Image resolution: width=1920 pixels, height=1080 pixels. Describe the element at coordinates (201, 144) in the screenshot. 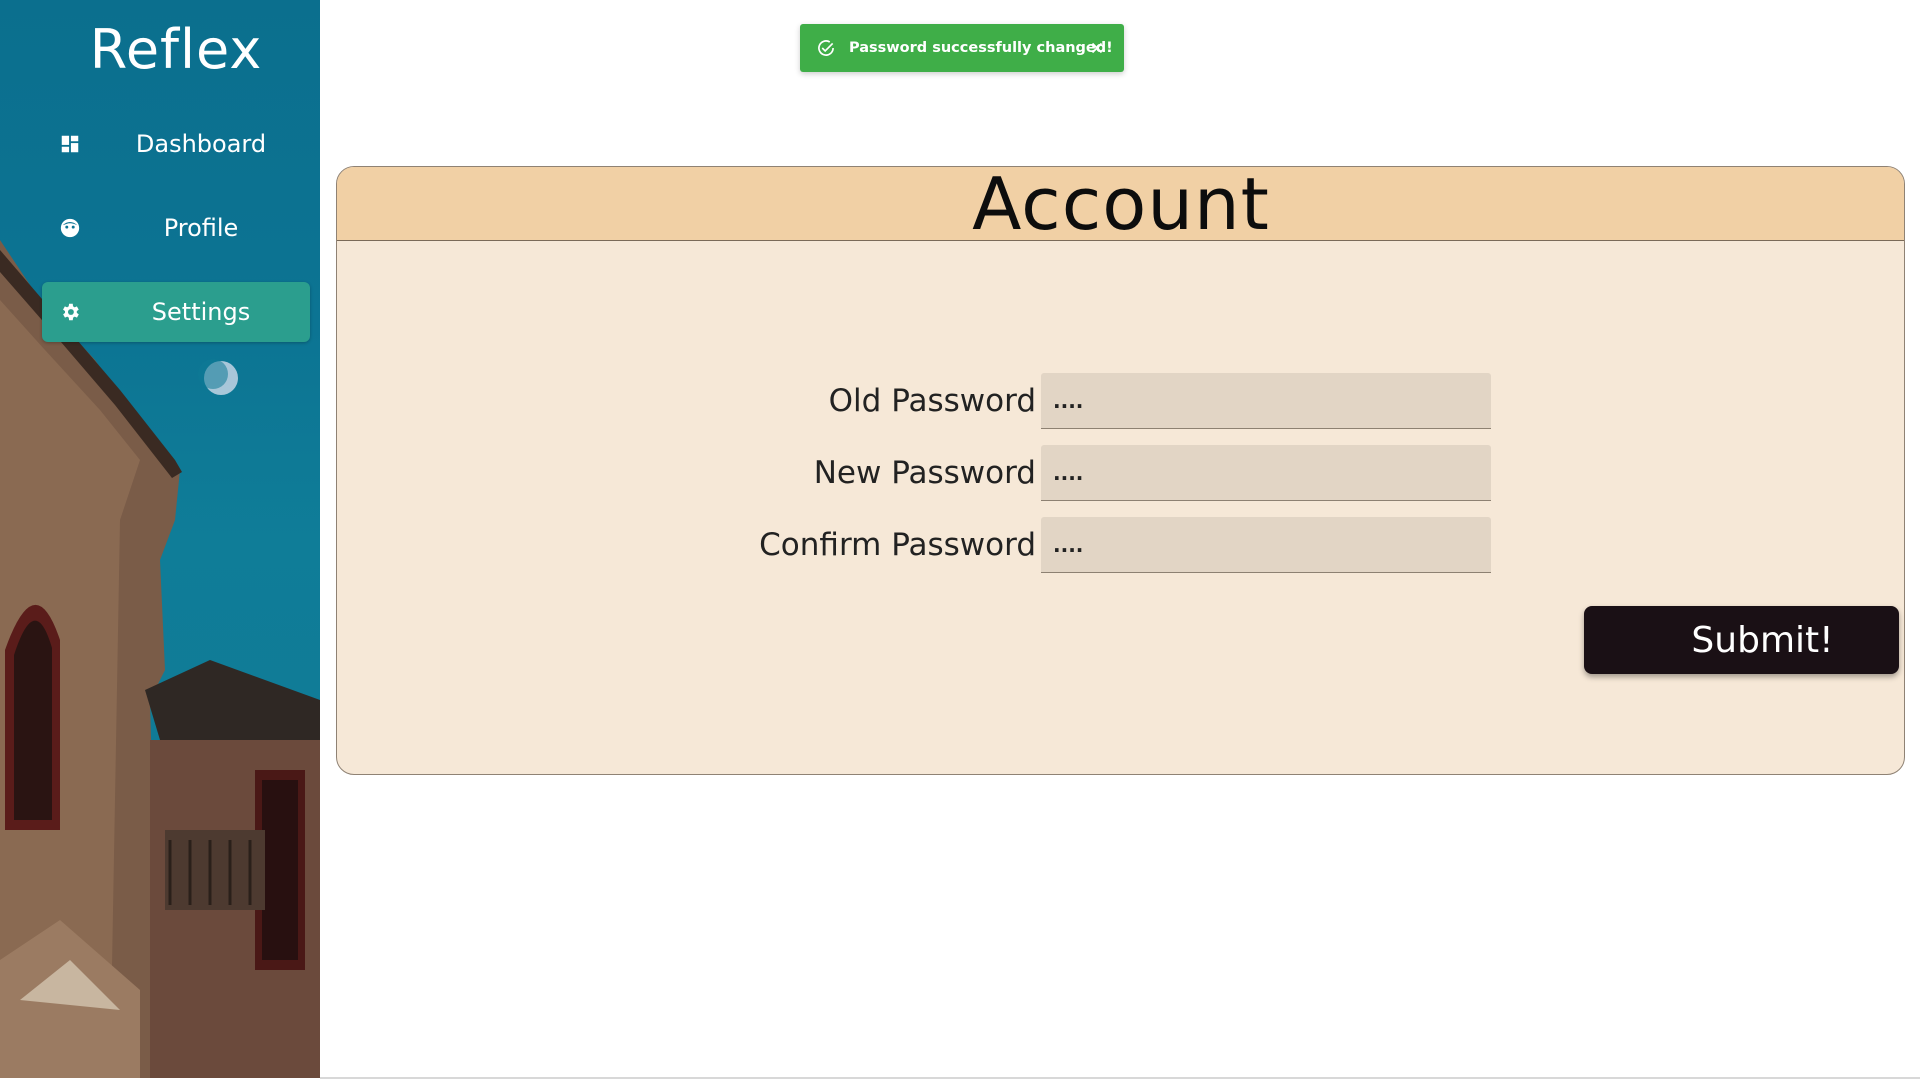

I see `sidebar-item-label: Dashboard` at that location.